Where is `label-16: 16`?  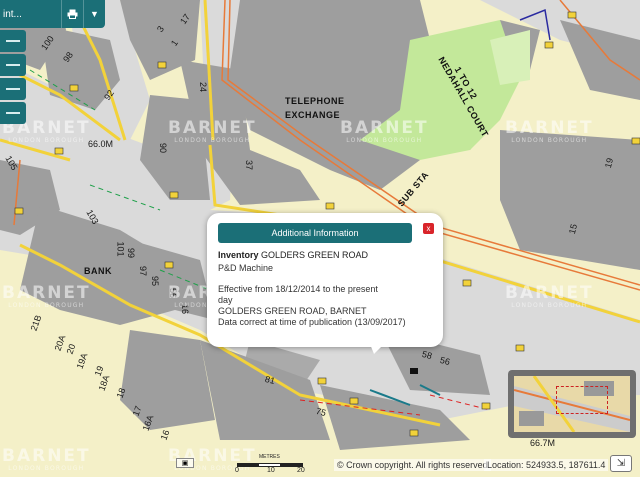 label-16: 16 is located at coordinates (185, 309).